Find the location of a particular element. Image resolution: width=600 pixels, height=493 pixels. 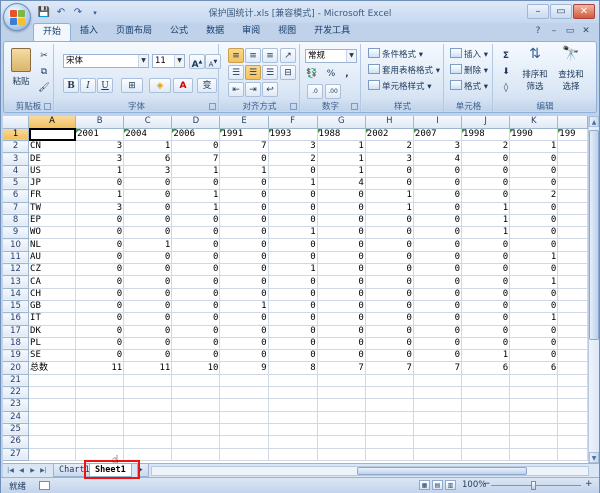

bold-button: B is located at coordinates (71, 85).